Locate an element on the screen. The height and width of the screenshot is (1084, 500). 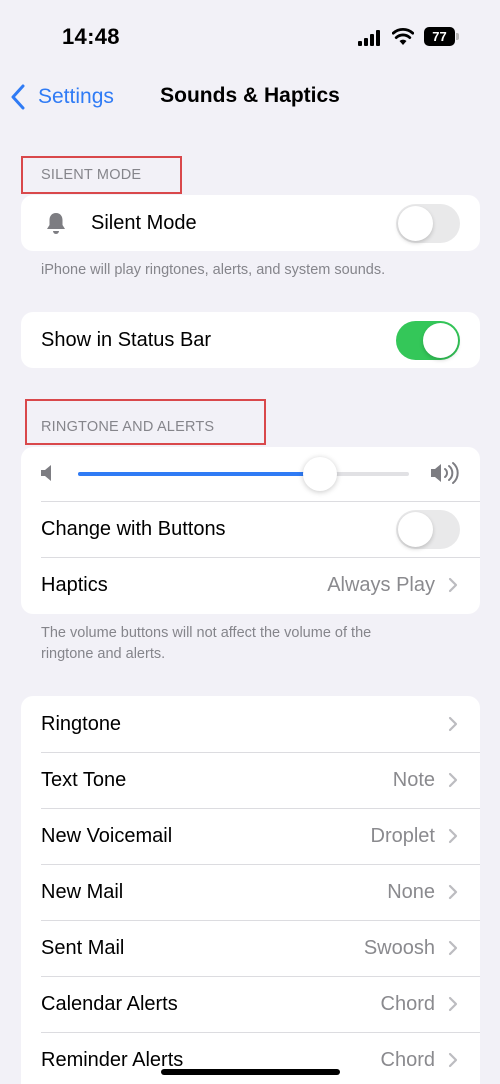
sound-row-ringtone: Ringtone is located at coordinates (250, 724).